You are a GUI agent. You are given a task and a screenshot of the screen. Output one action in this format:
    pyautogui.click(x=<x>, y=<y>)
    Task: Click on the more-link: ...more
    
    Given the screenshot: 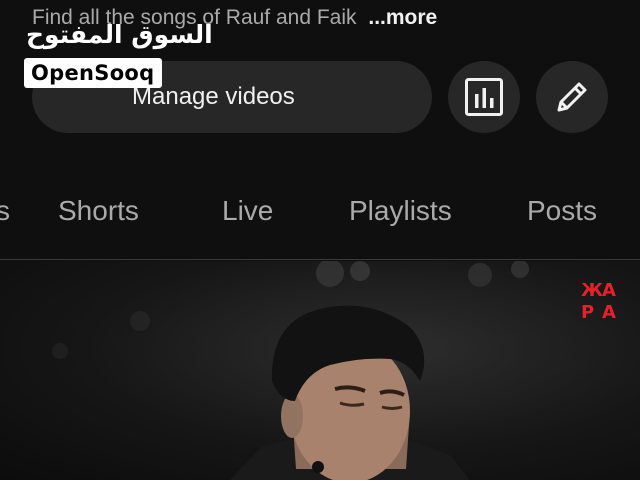 What is the action you would take?
    pyautogui.click(x=402, y=17)
    